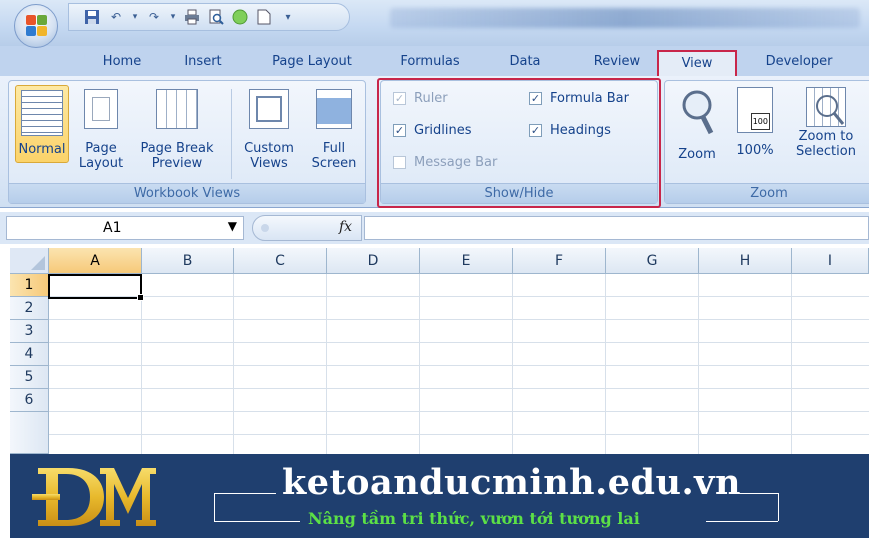  Describe the element at coordinates (697, 111) in the screenshot. I see `magnifier-icon` at that location.